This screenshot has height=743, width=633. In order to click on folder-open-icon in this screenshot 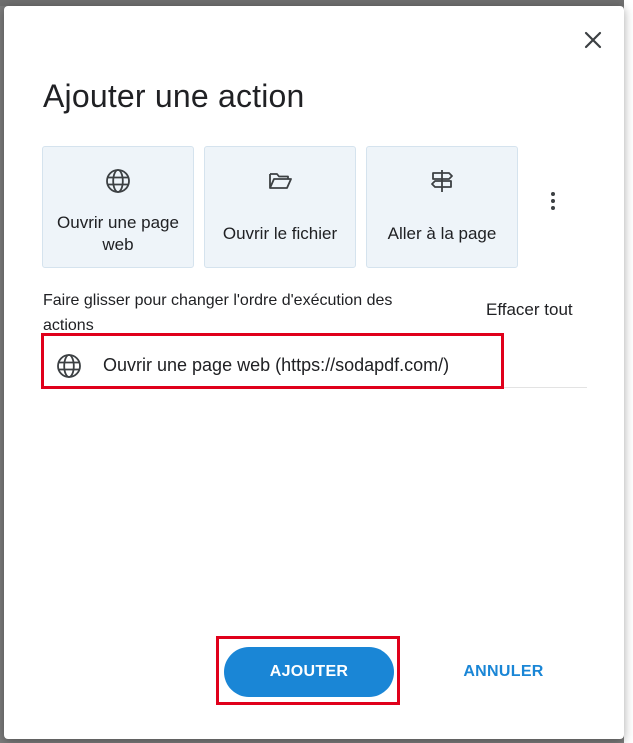, I will do `click(280, 181)`.